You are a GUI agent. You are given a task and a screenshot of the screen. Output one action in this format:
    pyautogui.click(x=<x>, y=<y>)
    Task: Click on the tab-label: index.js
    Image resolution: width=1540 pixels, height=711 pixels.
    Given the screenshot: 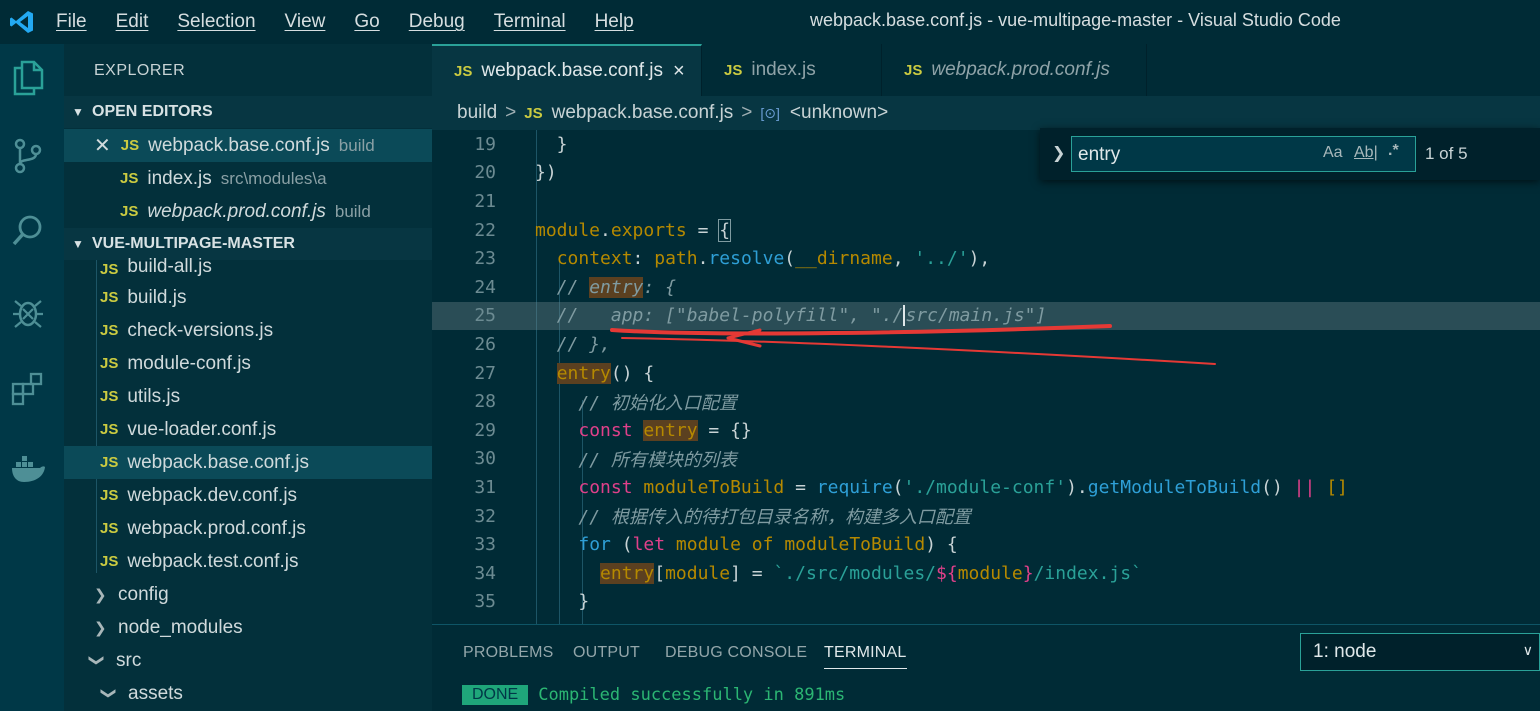 What is the action you would take?
    pyautogui.click(x=783, y=69)
    